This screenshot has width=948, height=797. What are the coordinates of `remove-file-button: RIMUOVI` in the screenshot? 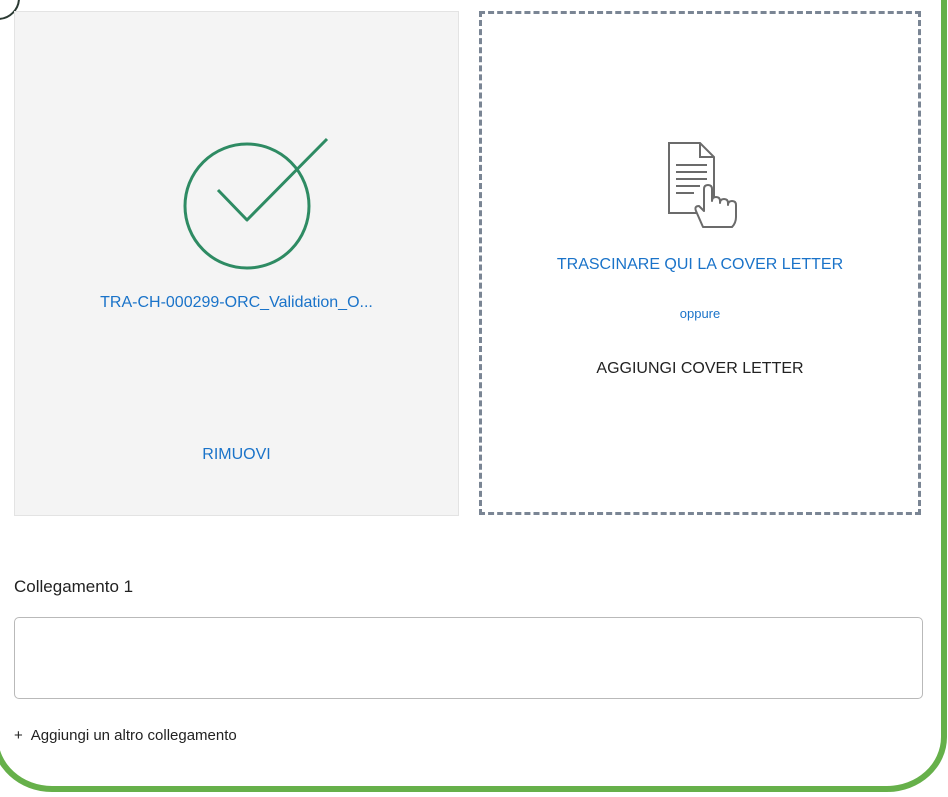 It's located at (236, 455).